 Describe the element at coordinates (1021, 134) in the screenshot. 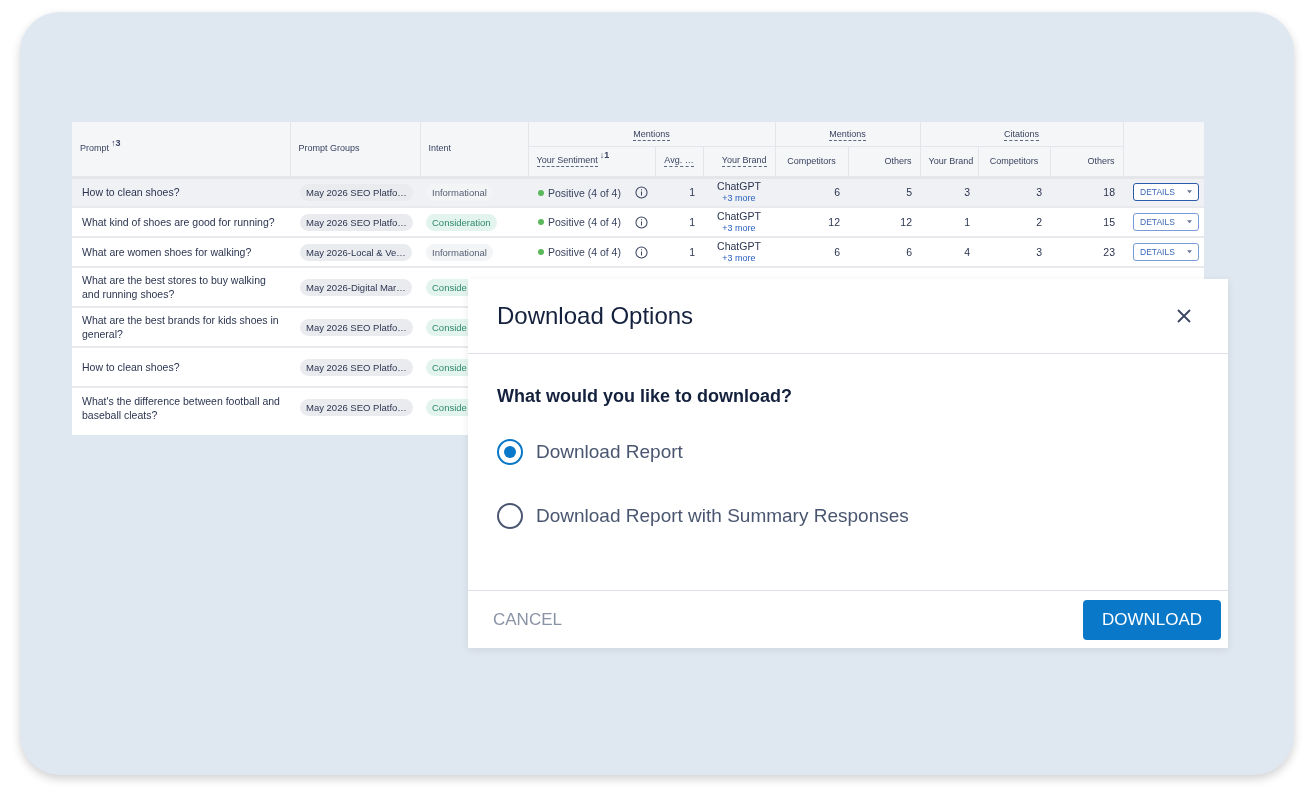

I see `group-header: Citations` at that location.